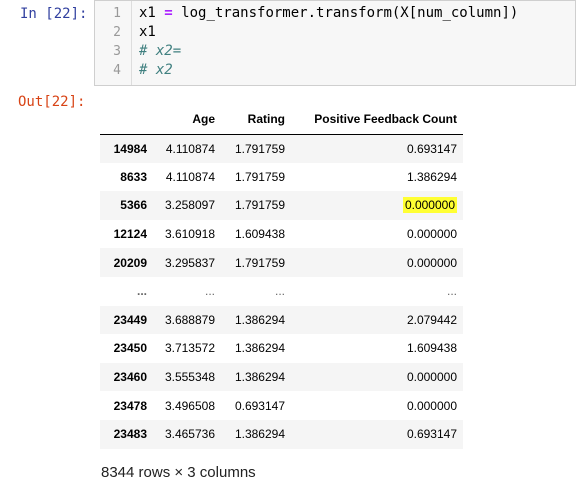 The height and width of the screenshot is (493, 576). Describe the element at coordinates (133, 176) in the screenshot. I see `row-index: 8633` at that location.